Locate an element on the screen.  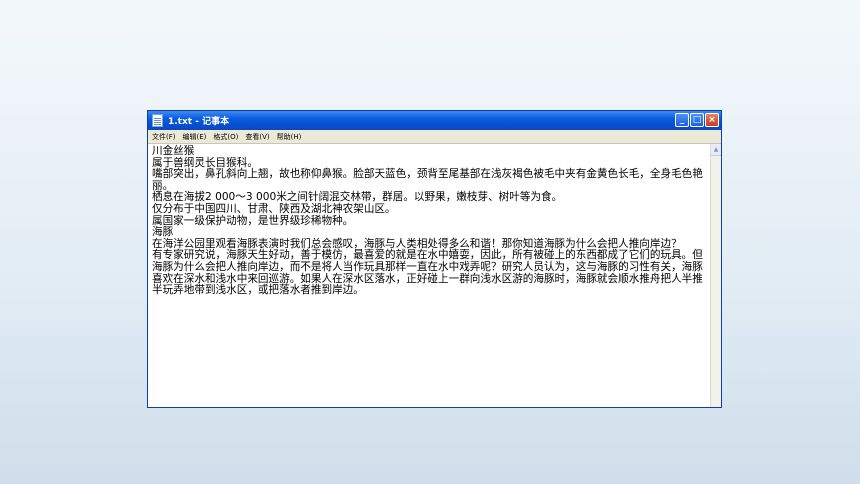
window-controls: _ □ × is located at coordinates (697, 120).